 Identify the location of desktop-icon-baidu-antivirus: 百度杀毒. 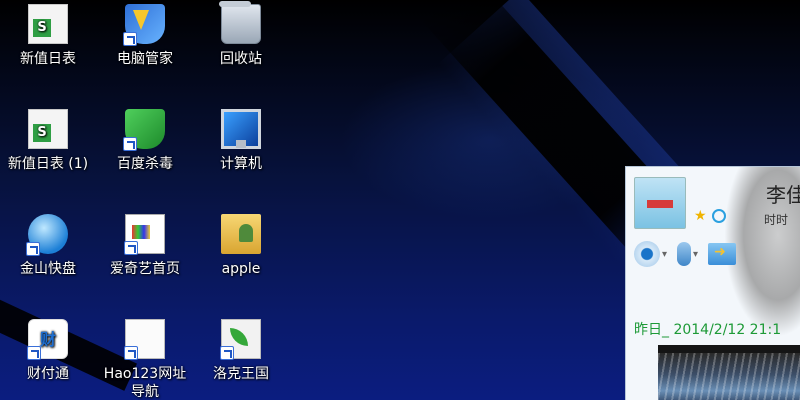
(145, 141).